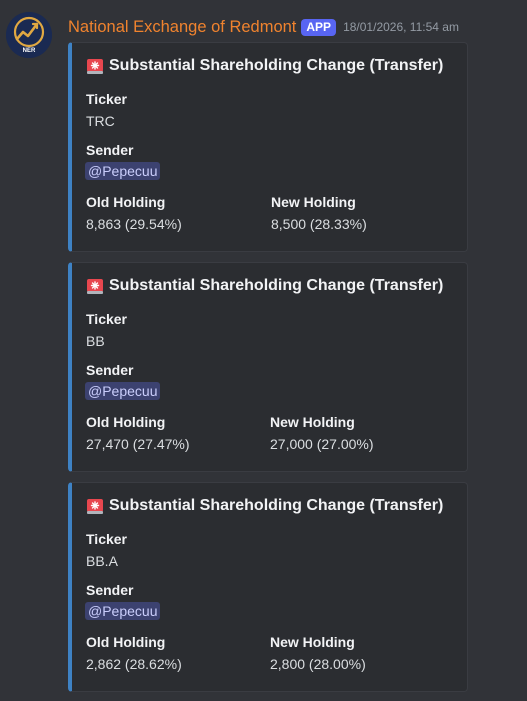 Image resolution: width=527 pixels, height=701 pixels. I want to click on ner-logo-icon: NER, so click(29, 35).